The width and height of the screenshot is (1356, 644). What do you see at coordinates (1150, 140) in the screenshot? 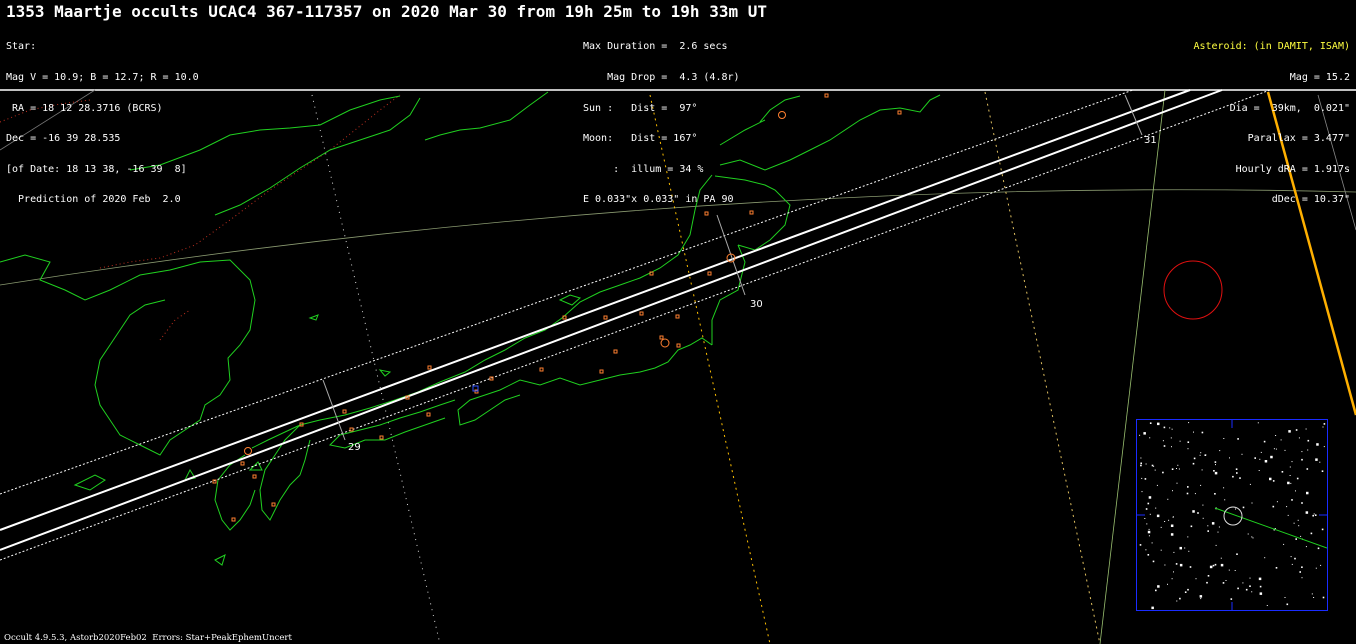
I see `tick-label-31: 31` at bounding box center [1150, 140].